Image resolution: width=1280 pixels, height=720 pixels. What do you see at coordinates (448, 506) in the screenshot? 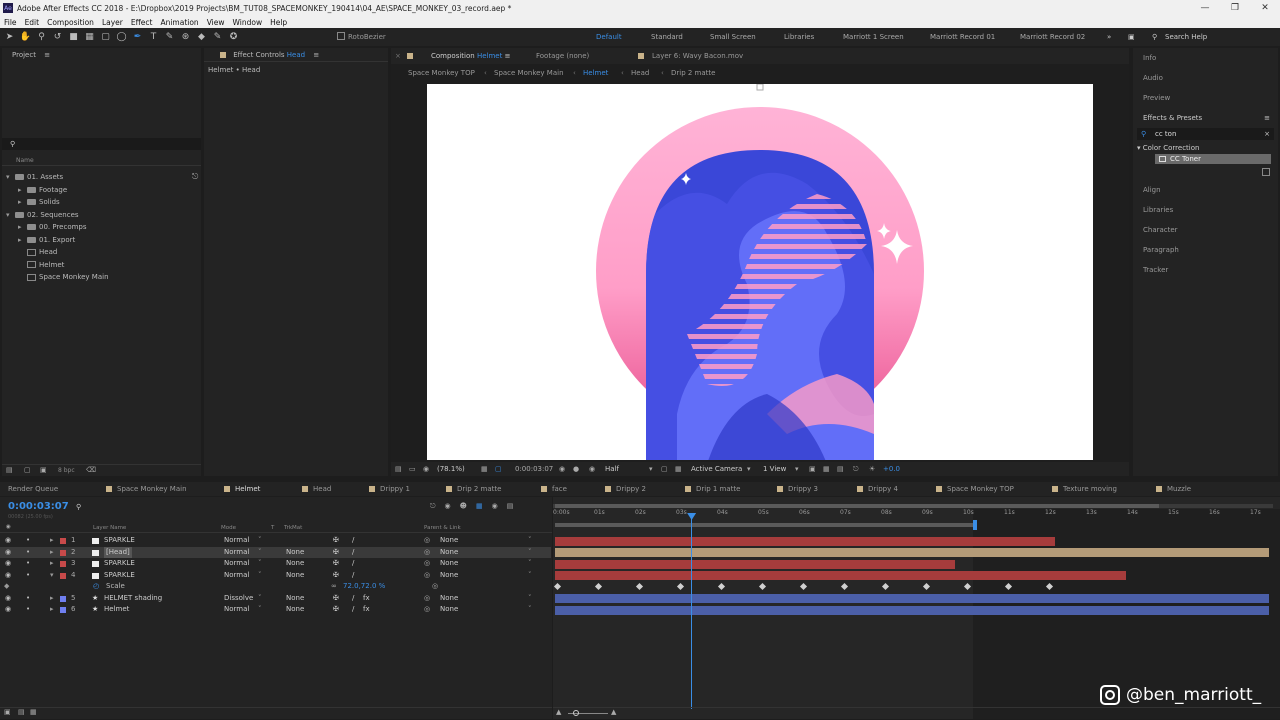
I see `draft-3d-icon: ◉` at bounding box center [448, 506].